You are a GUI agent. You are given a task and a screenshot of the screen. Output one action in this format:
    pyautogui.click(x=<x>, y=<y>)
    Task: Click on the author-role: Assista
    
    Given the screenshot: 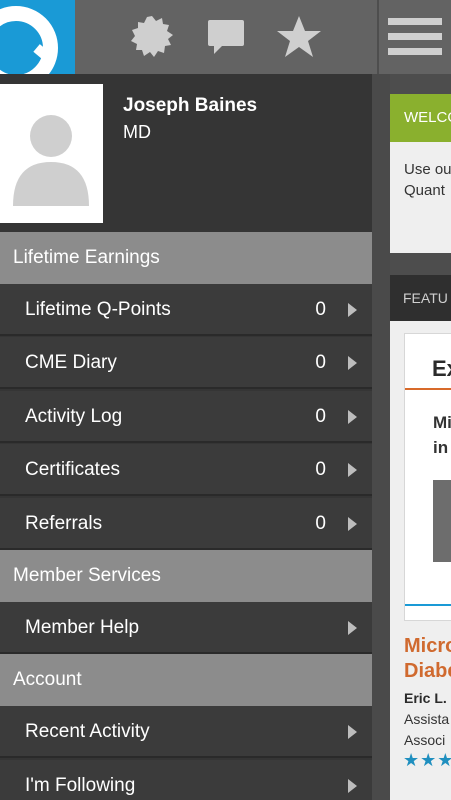 What is the action you would take?
    pyautogui.click(x=427, y=719)
    